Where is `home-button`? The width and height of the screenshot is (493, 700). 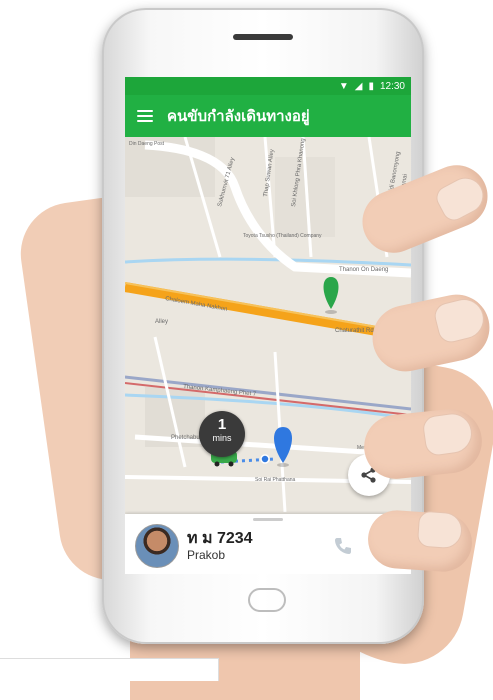 home-button is located at coordinates (267, 600).